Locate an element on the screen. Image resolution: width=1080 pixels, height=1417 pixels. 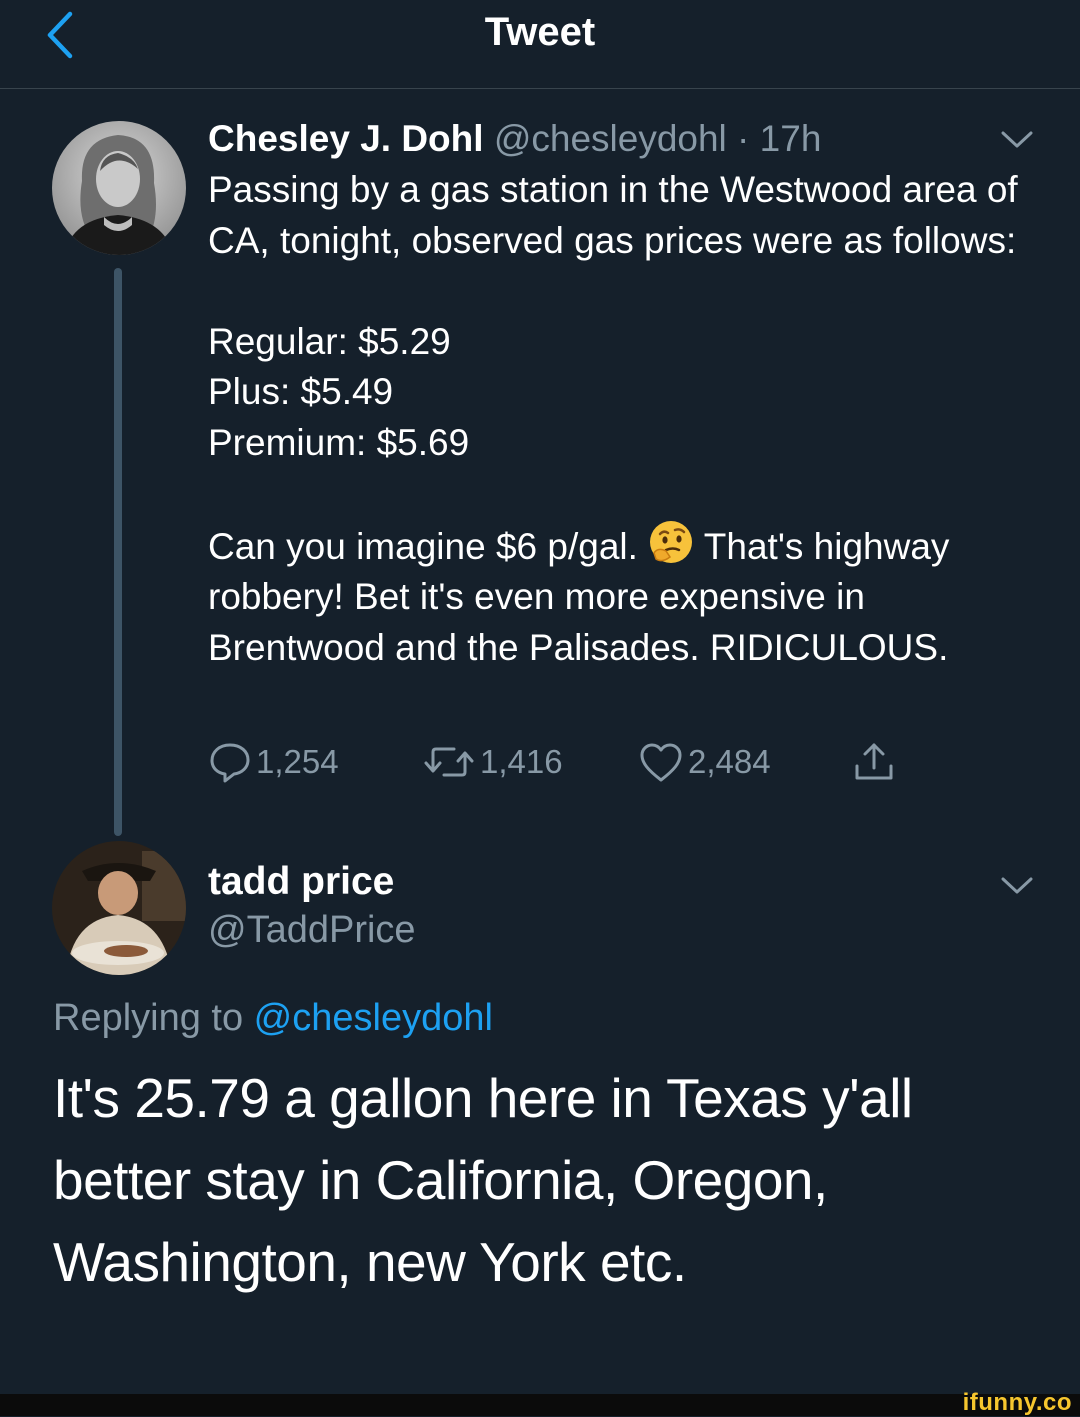
top-bar: Tweet is located at coordinates (540, 44).